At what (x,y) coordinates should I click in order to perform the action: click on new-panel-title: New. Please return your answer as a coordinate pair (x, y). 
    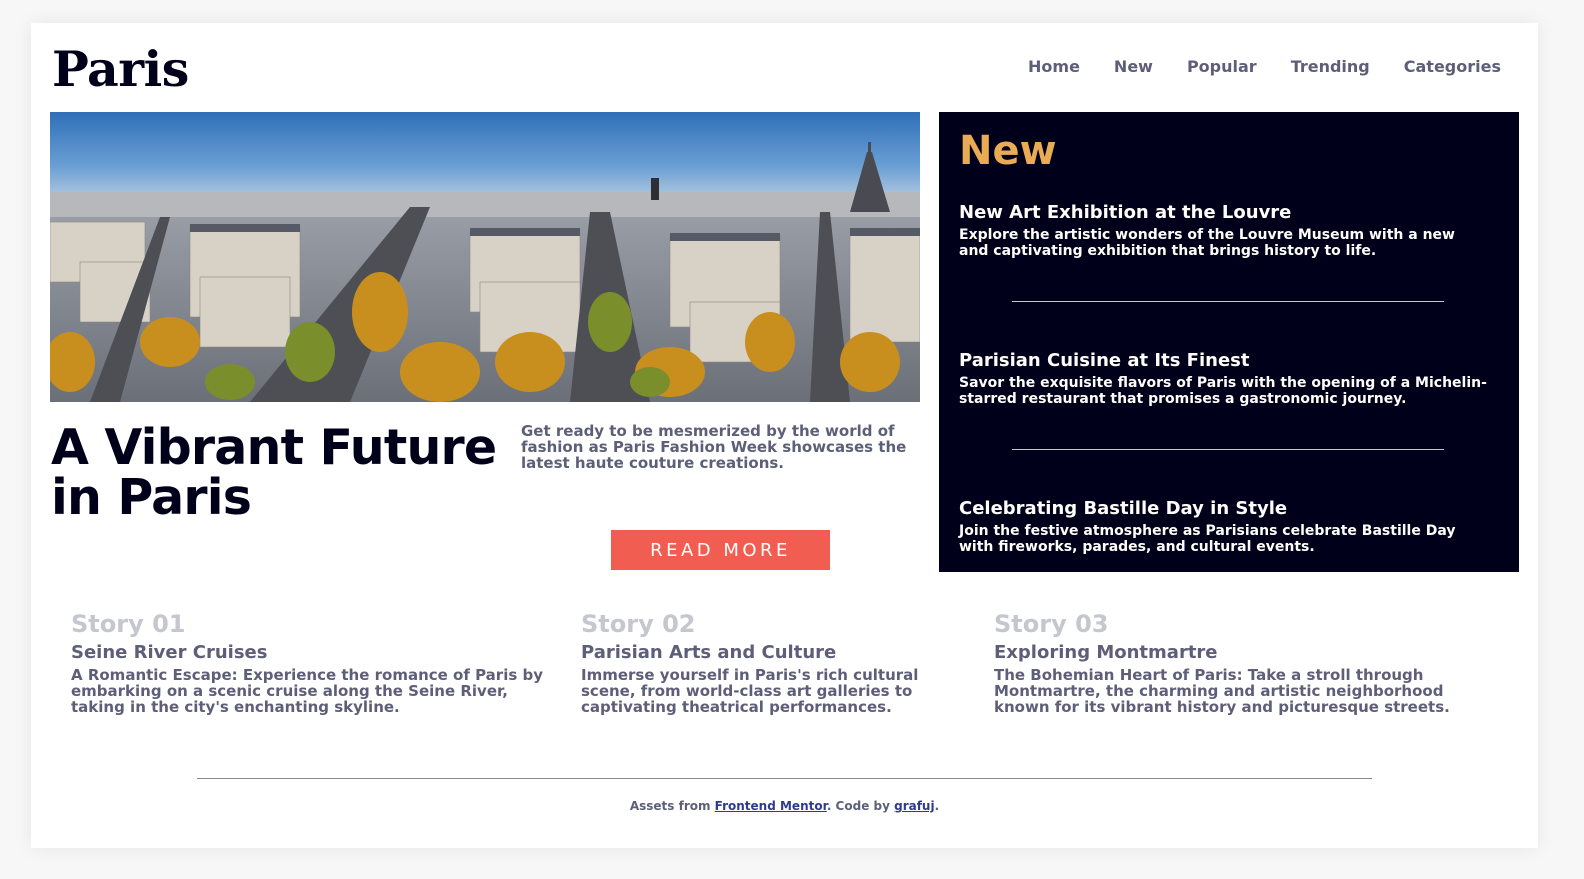
    Looking at the image, I should click on (1008, 151).